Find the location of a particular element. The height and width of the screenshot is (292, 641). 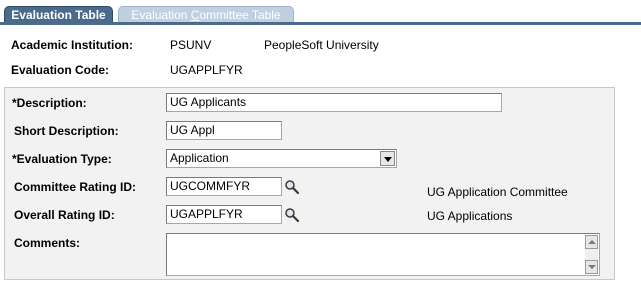

committee-rating-label: Committee Rating ID: is located at coordinates (75, 187).